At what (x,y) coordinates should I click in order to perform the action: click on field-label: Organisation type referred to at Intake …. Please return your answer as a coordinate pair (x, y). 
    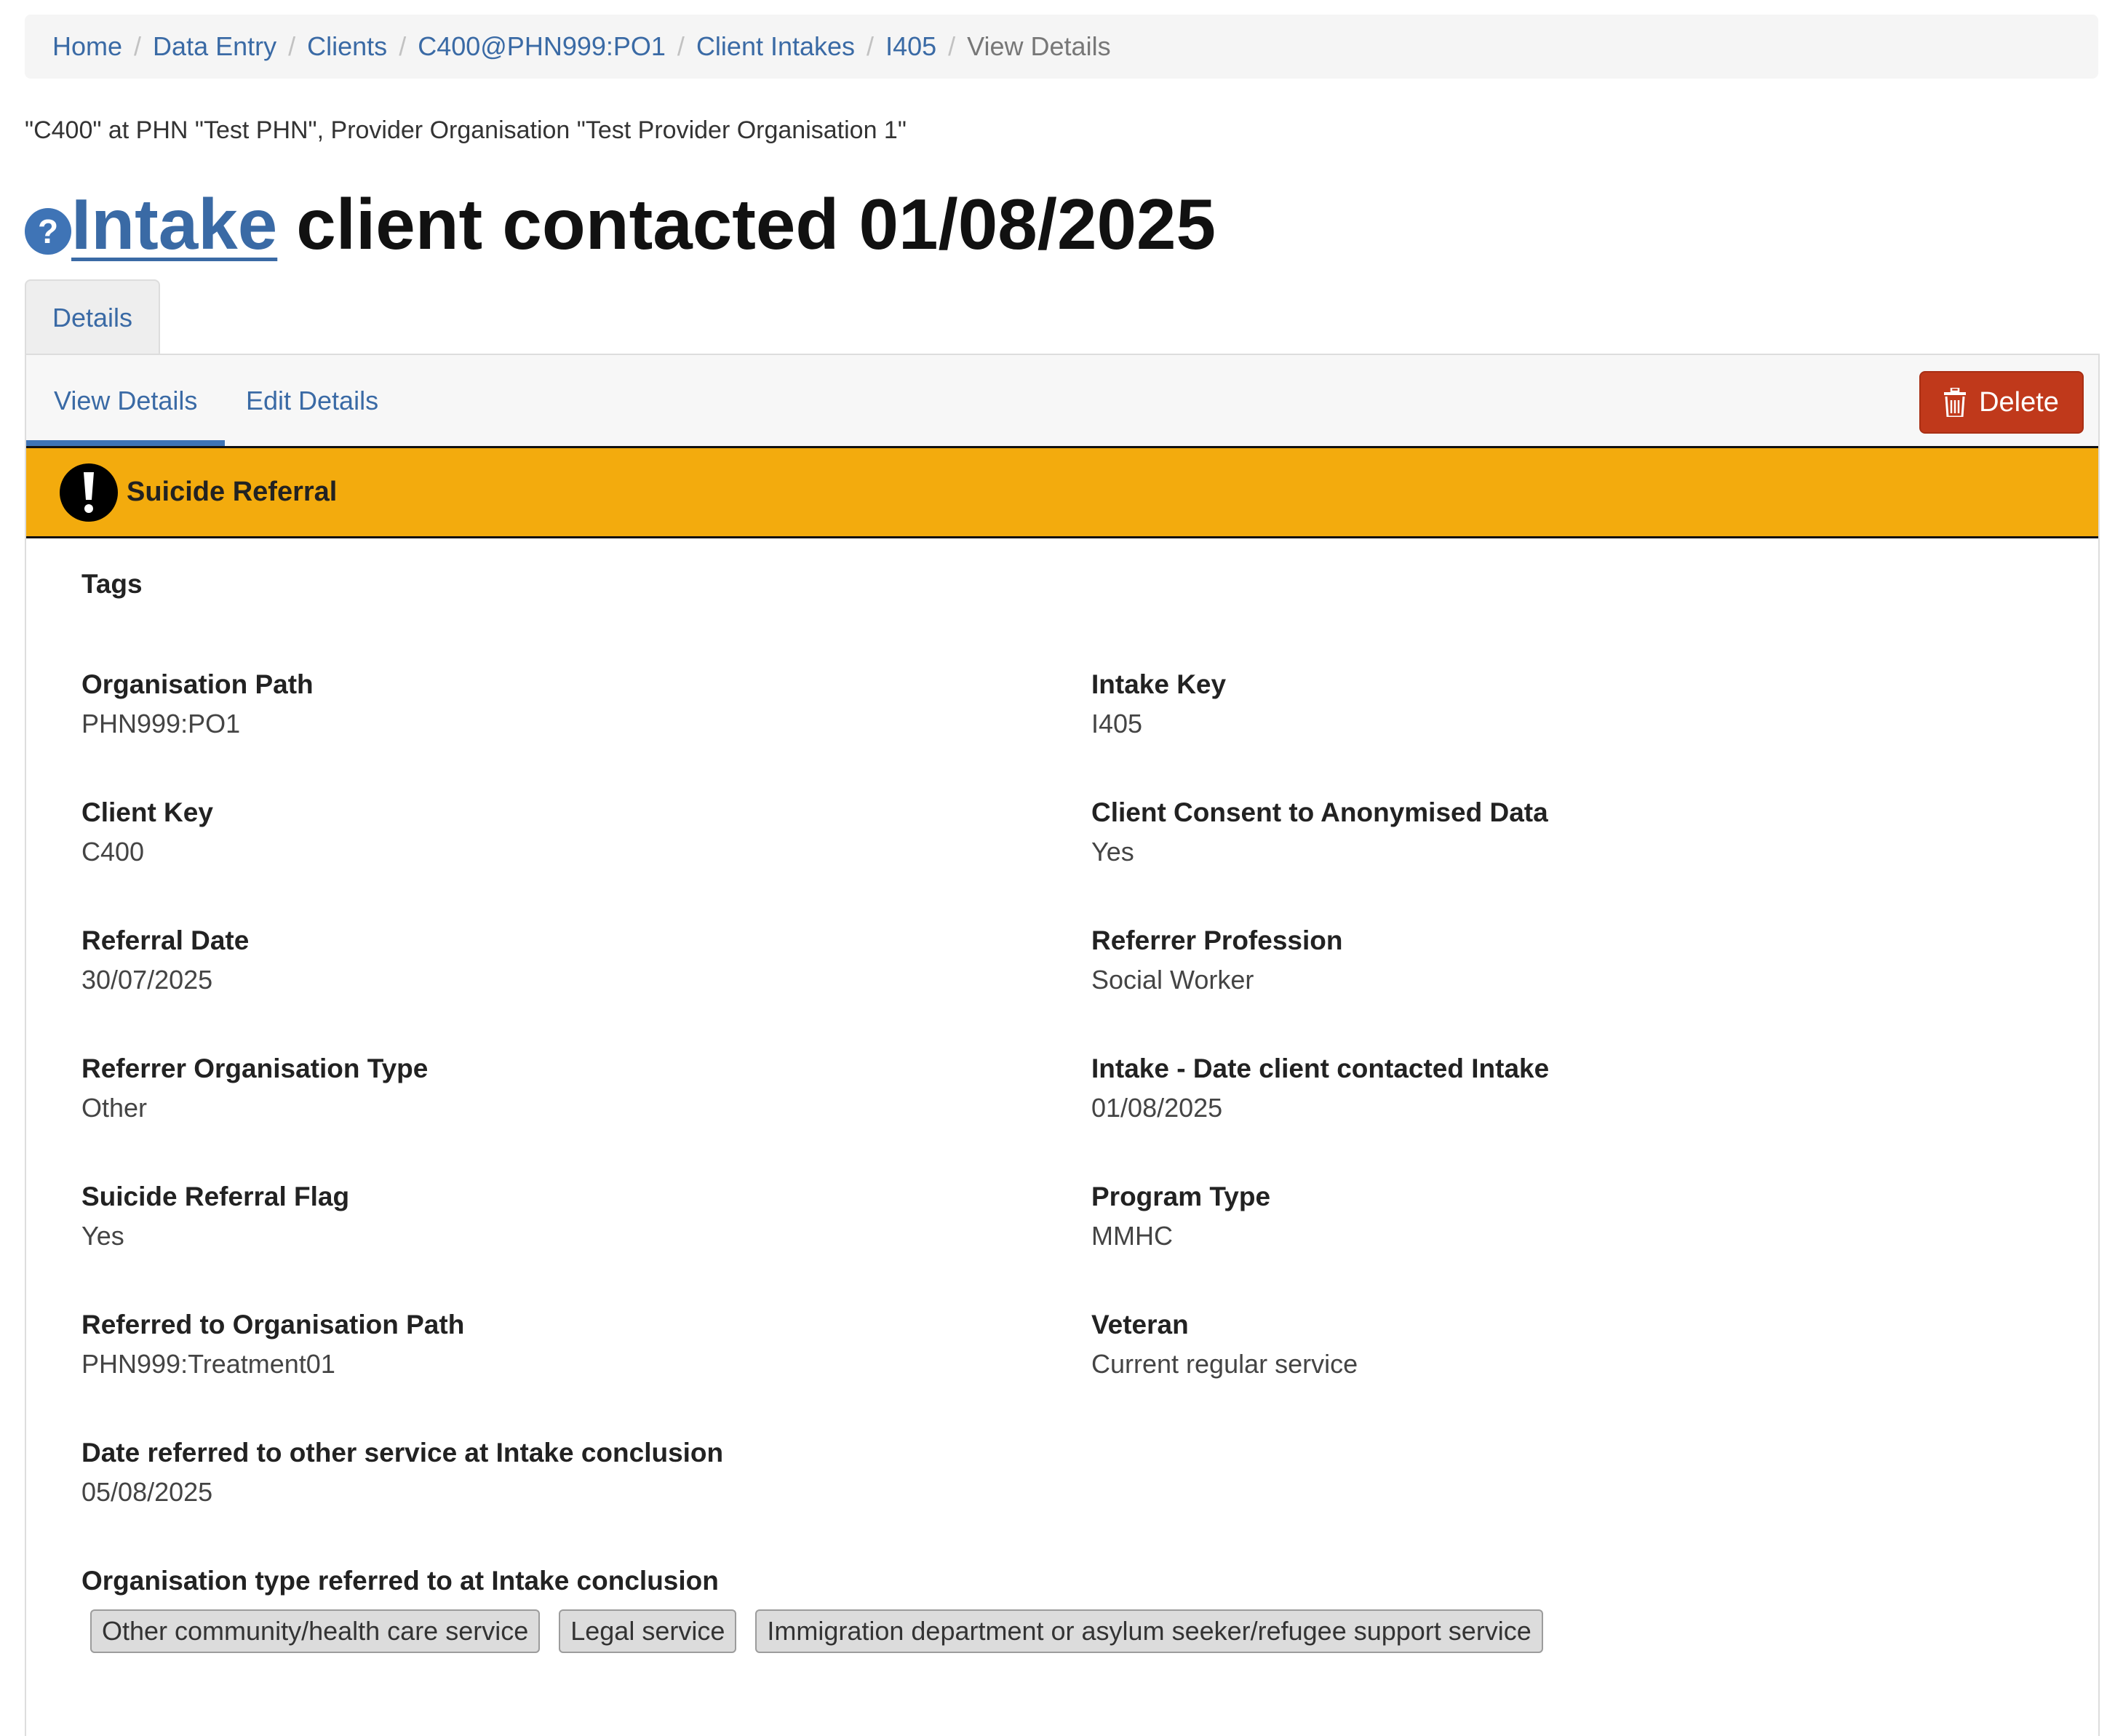
    Looking at the image, I should click on (400, 1581).